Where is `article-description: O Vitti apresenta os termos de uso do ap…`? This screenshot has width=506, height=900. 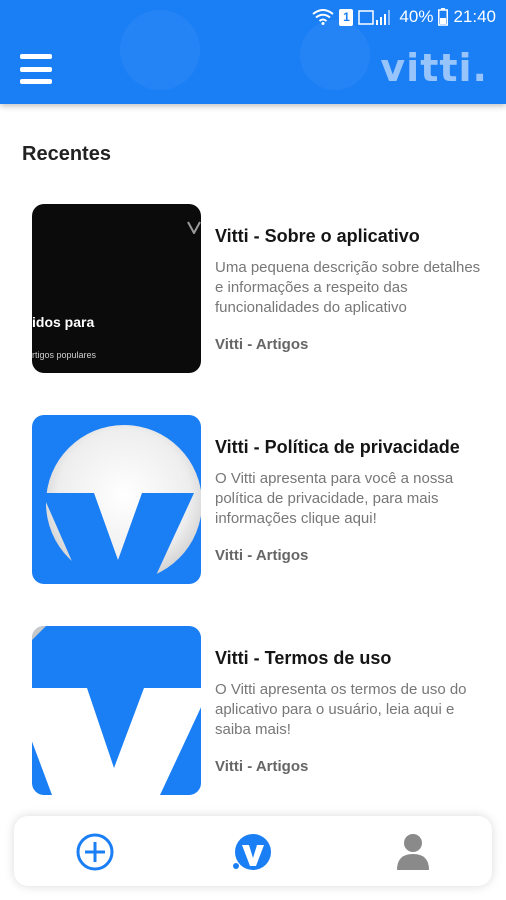 article-description: O Vitti apresenta os termos de uso do ap… is located at coordinates (341, 709).